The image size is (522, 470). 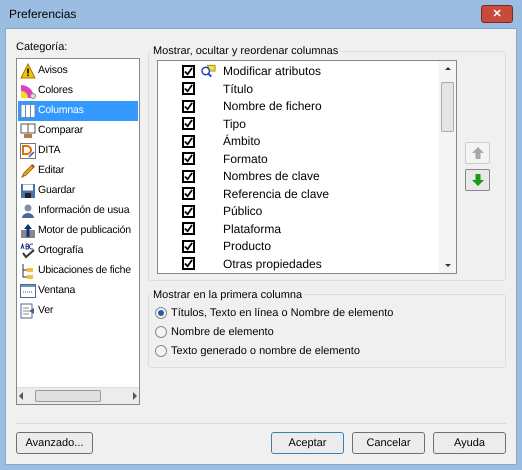 I want to click on column-name: Ámbito, so click(x=241, y=141).